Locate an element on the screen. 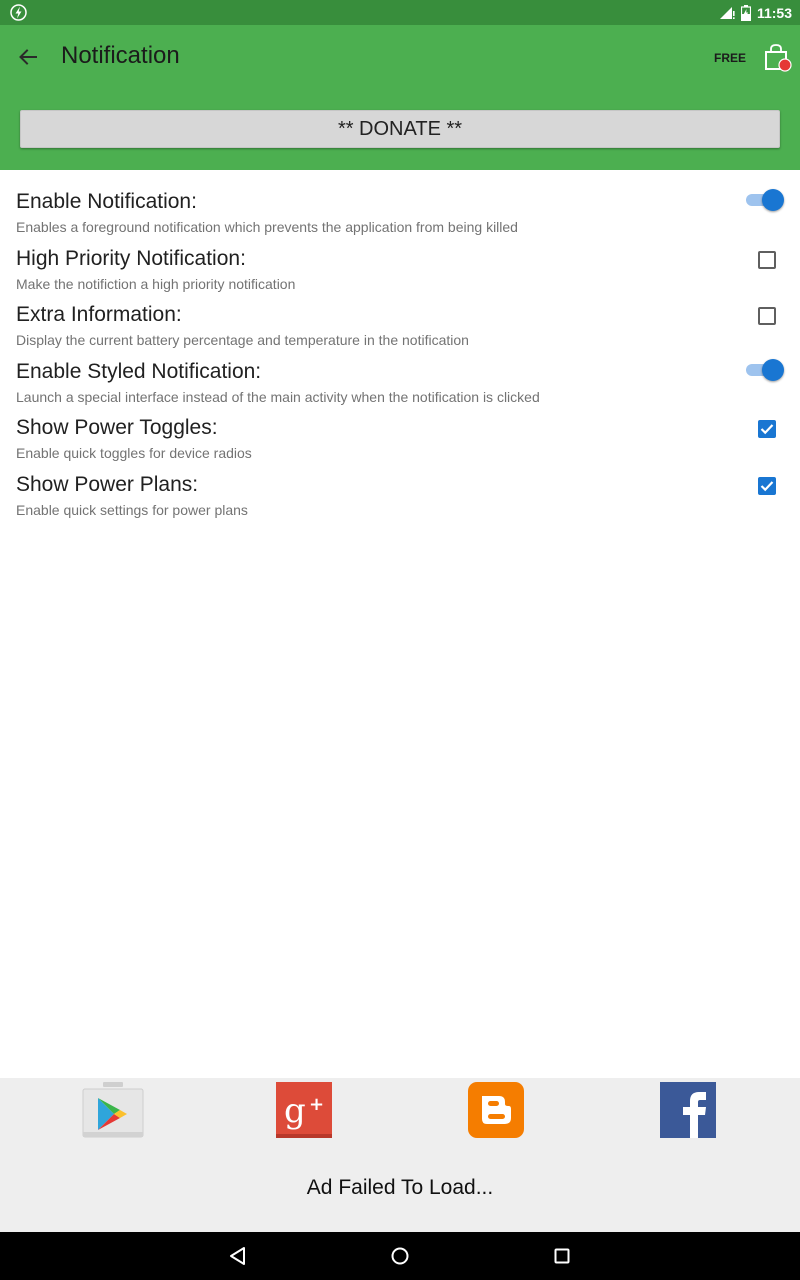 This screenshot has width=800, height=1280. setting-title: Show Power Toggles: is located at coordinates (117, 427).